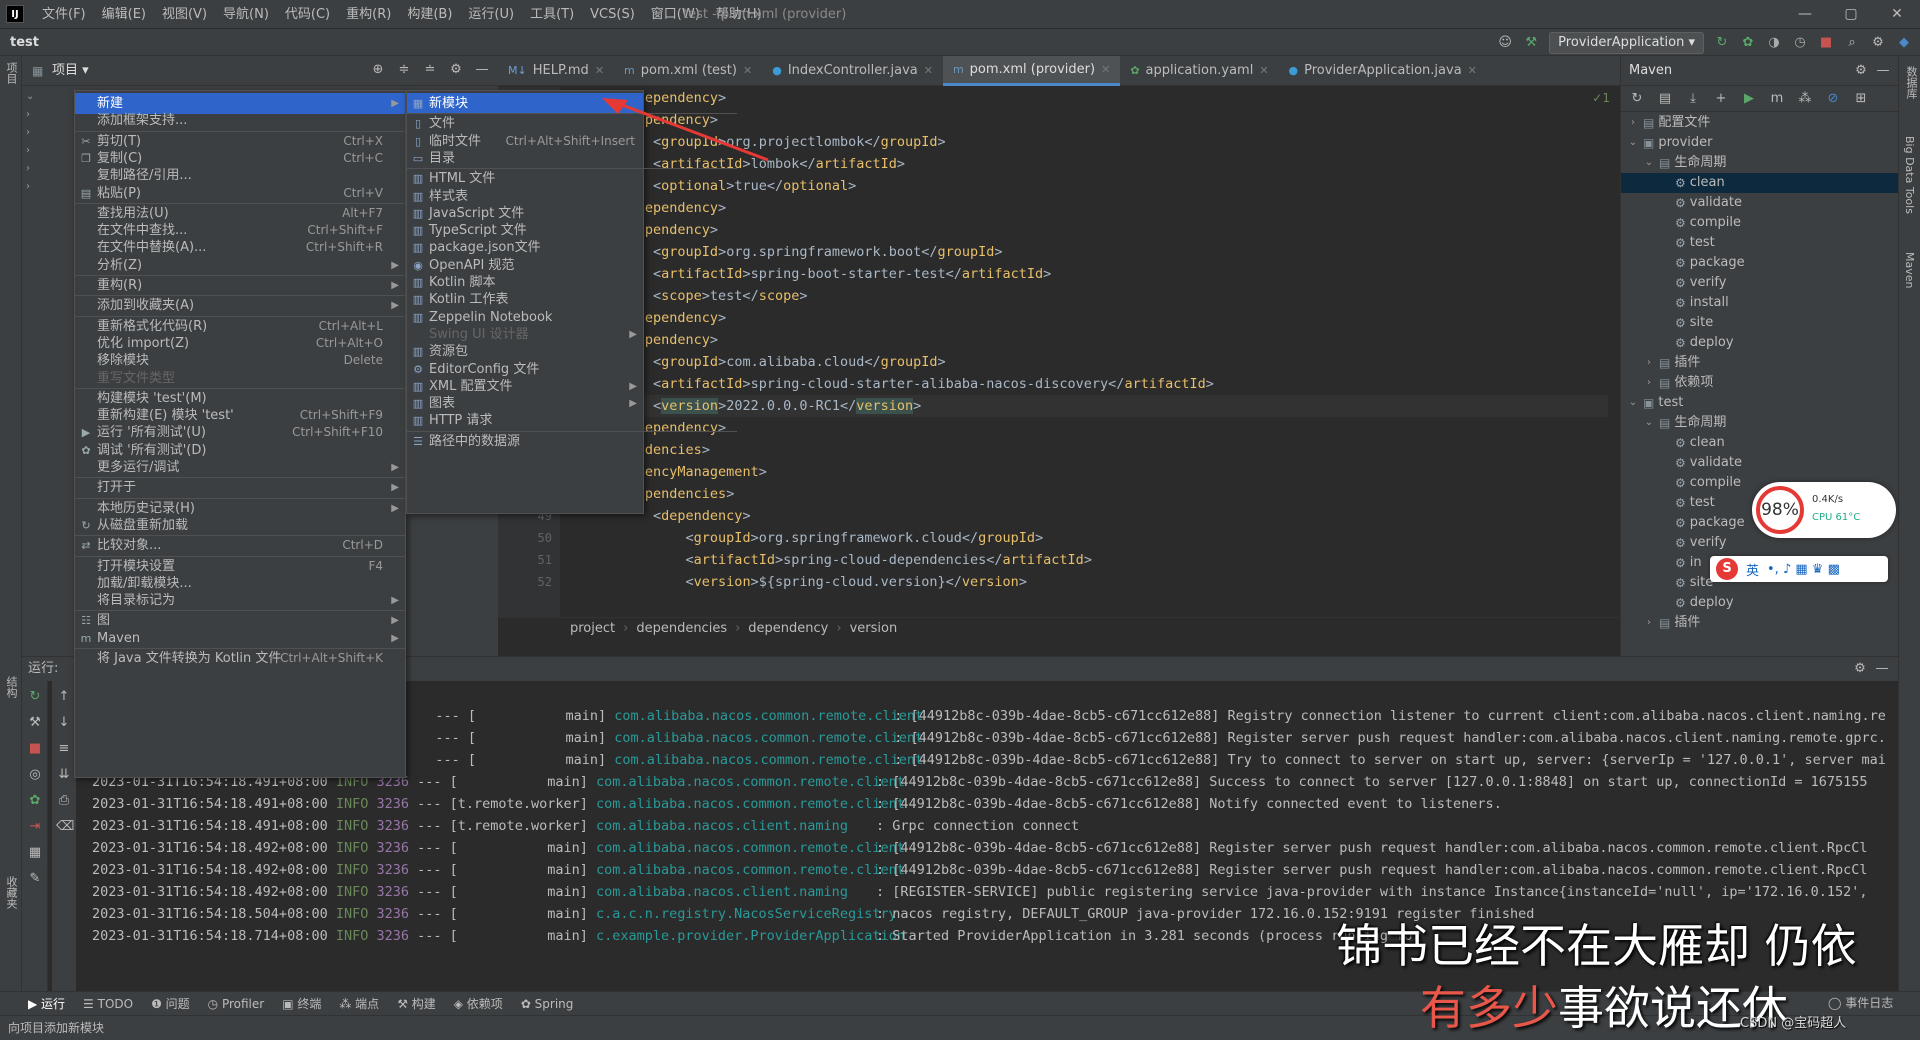  Describe the element at coordinates (1199, 71) in the screenshot. I see `editor-tab: ✿ application.yaml ✕` at that location.